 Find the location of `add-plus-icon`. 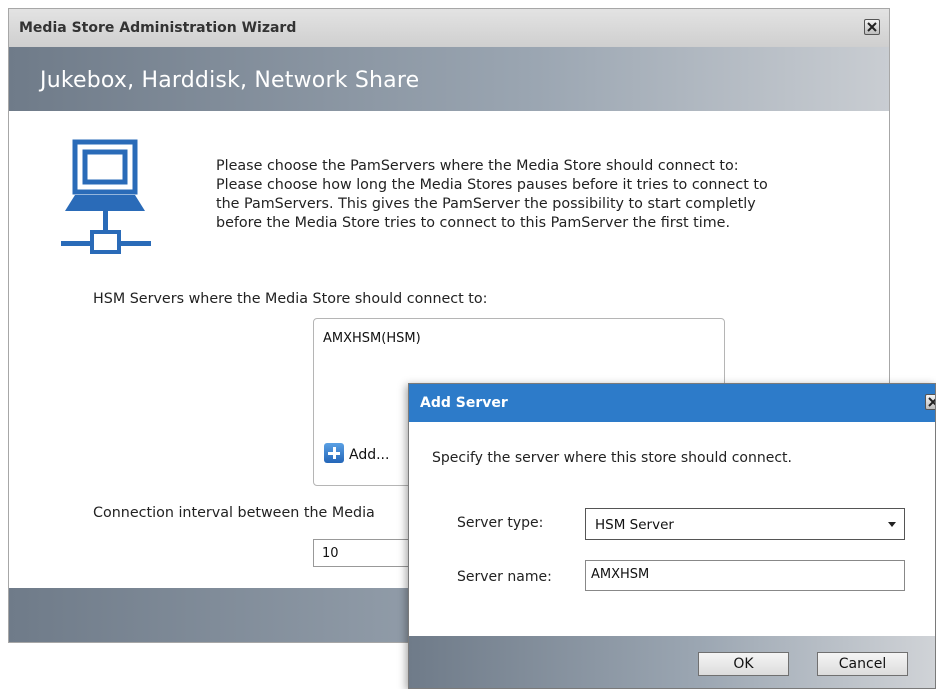

add-plus-icon is located at coordinates (334, 453).